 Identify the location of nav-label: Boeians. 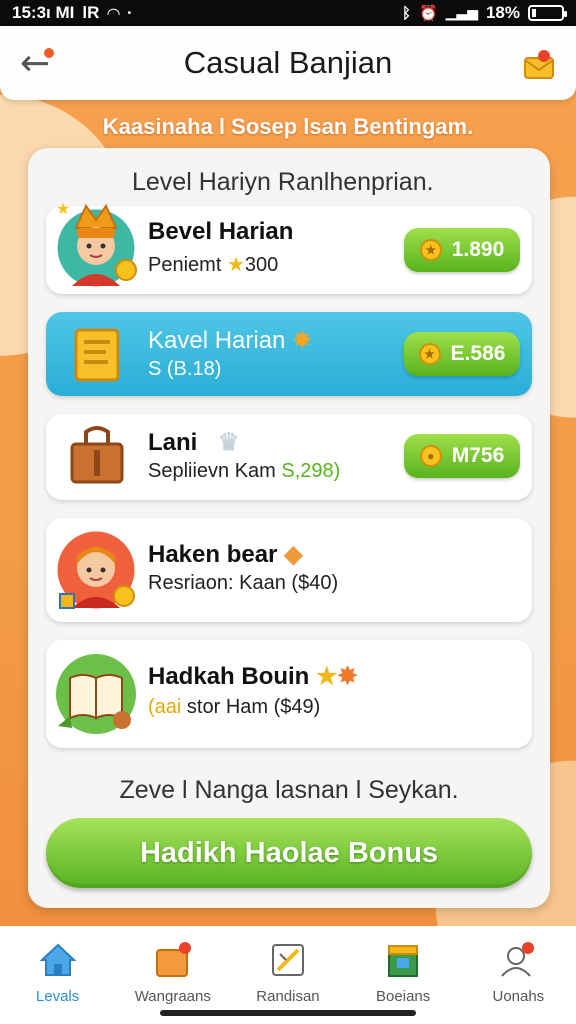
(403, 996).